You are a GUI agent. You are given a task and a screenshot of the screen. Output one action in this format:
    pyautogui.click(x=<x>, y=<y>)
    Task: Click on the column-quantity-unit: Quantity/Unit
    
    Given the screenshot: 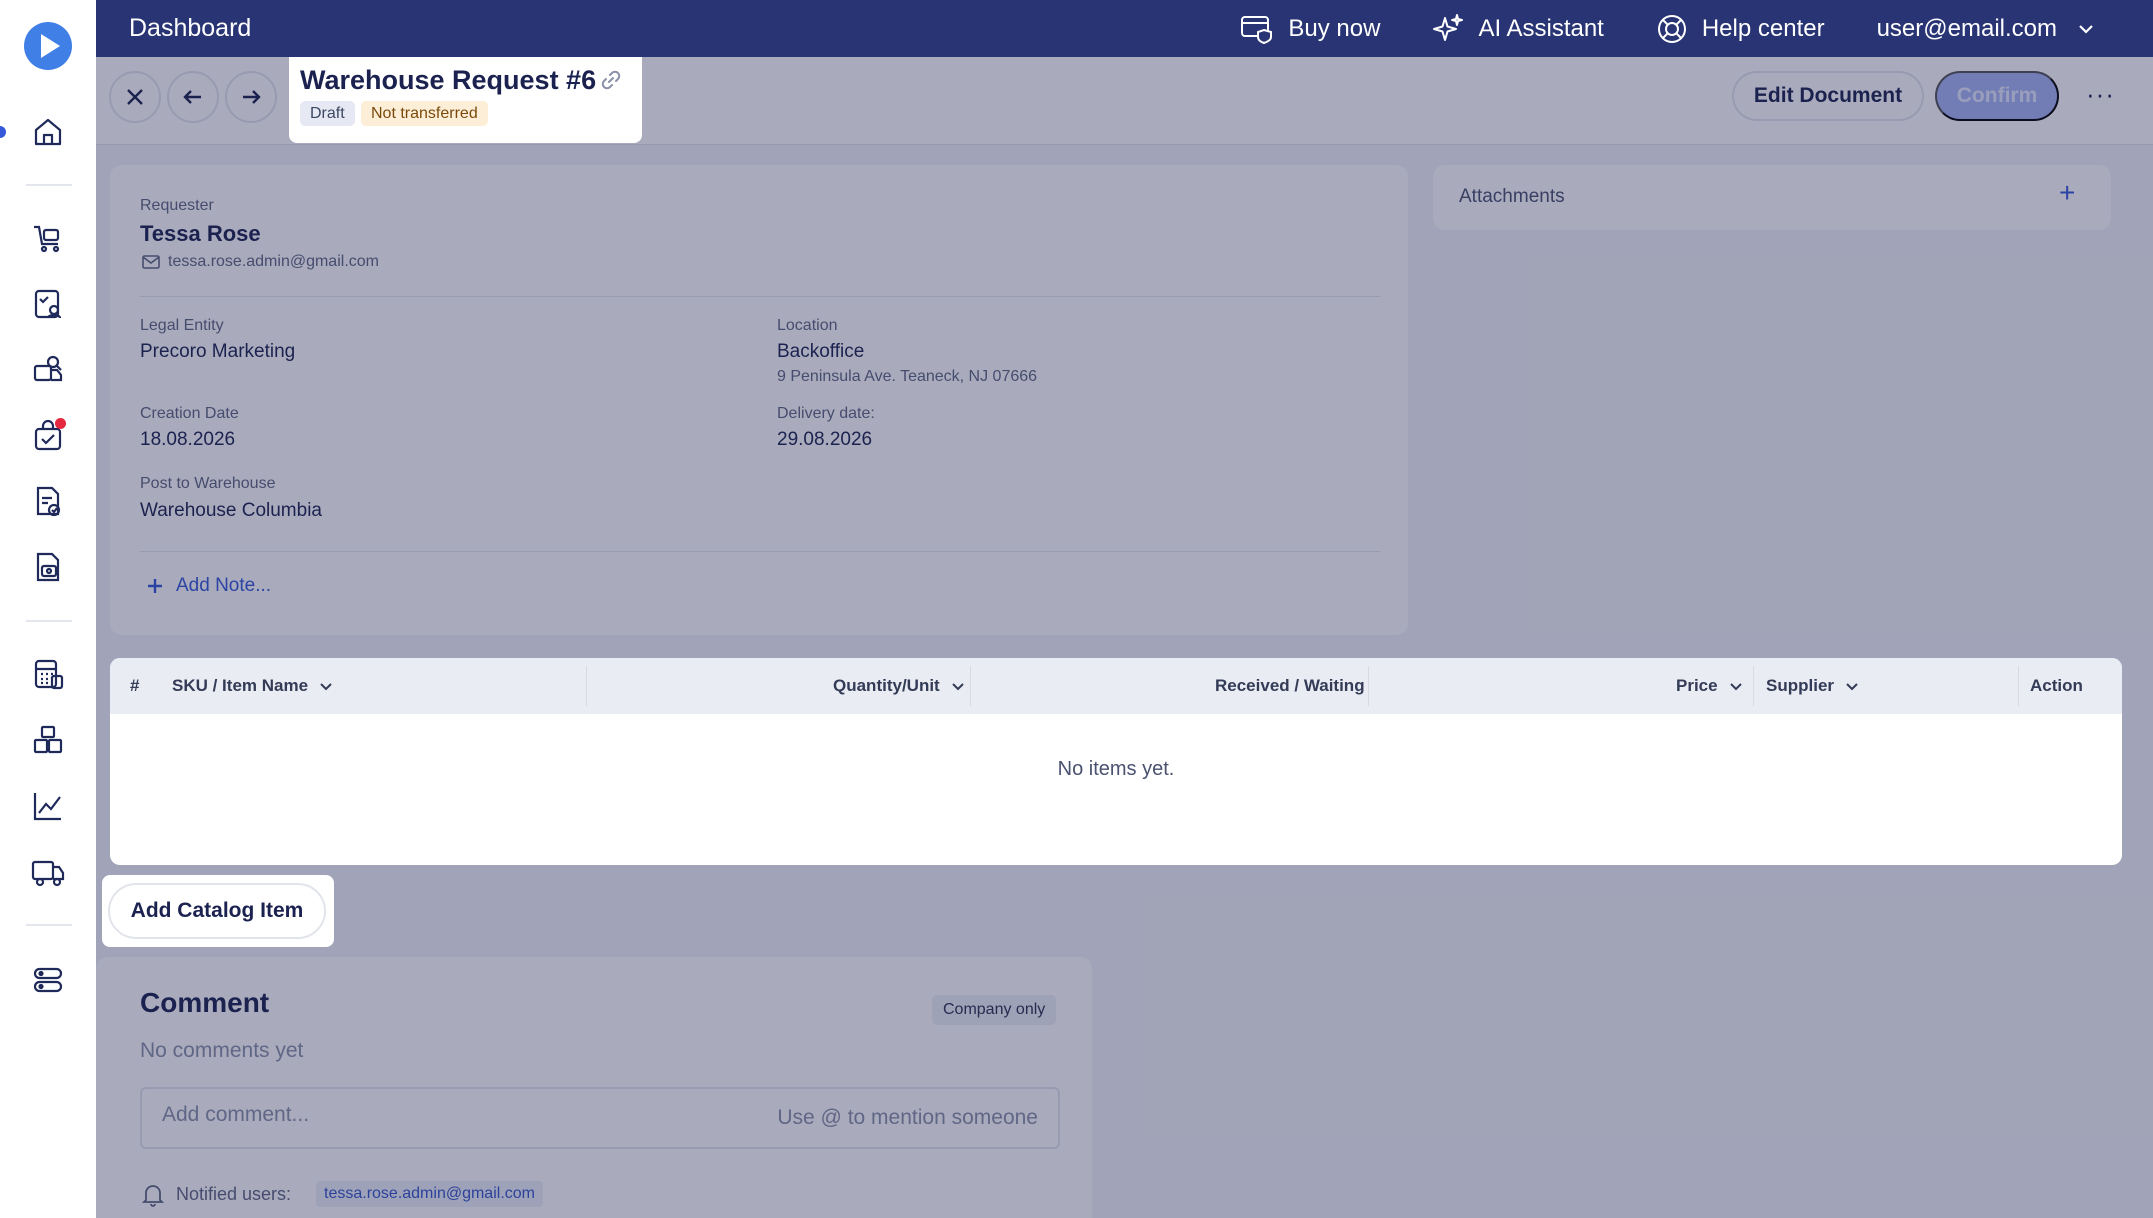 What is the action you would take?
    pyautogui.click(x=899, y=686)
    